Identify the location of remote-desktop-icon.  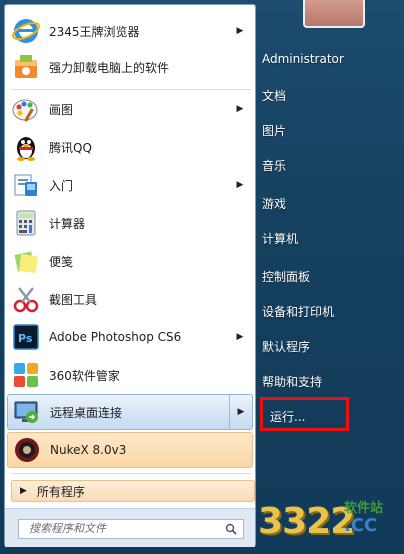
(26, 412).